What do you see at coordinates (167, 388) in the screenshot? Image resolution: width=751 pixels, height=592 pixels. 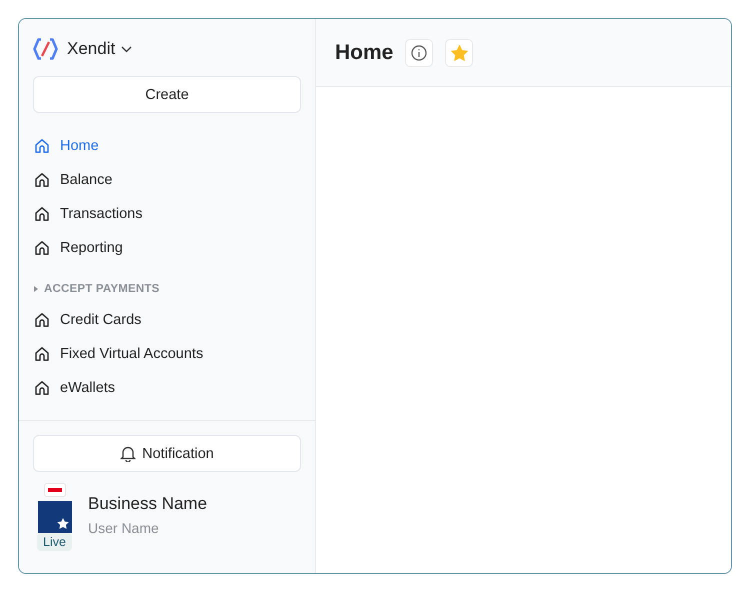 I see `sidebar-item: eWallets` at bounding box center [167, 388].